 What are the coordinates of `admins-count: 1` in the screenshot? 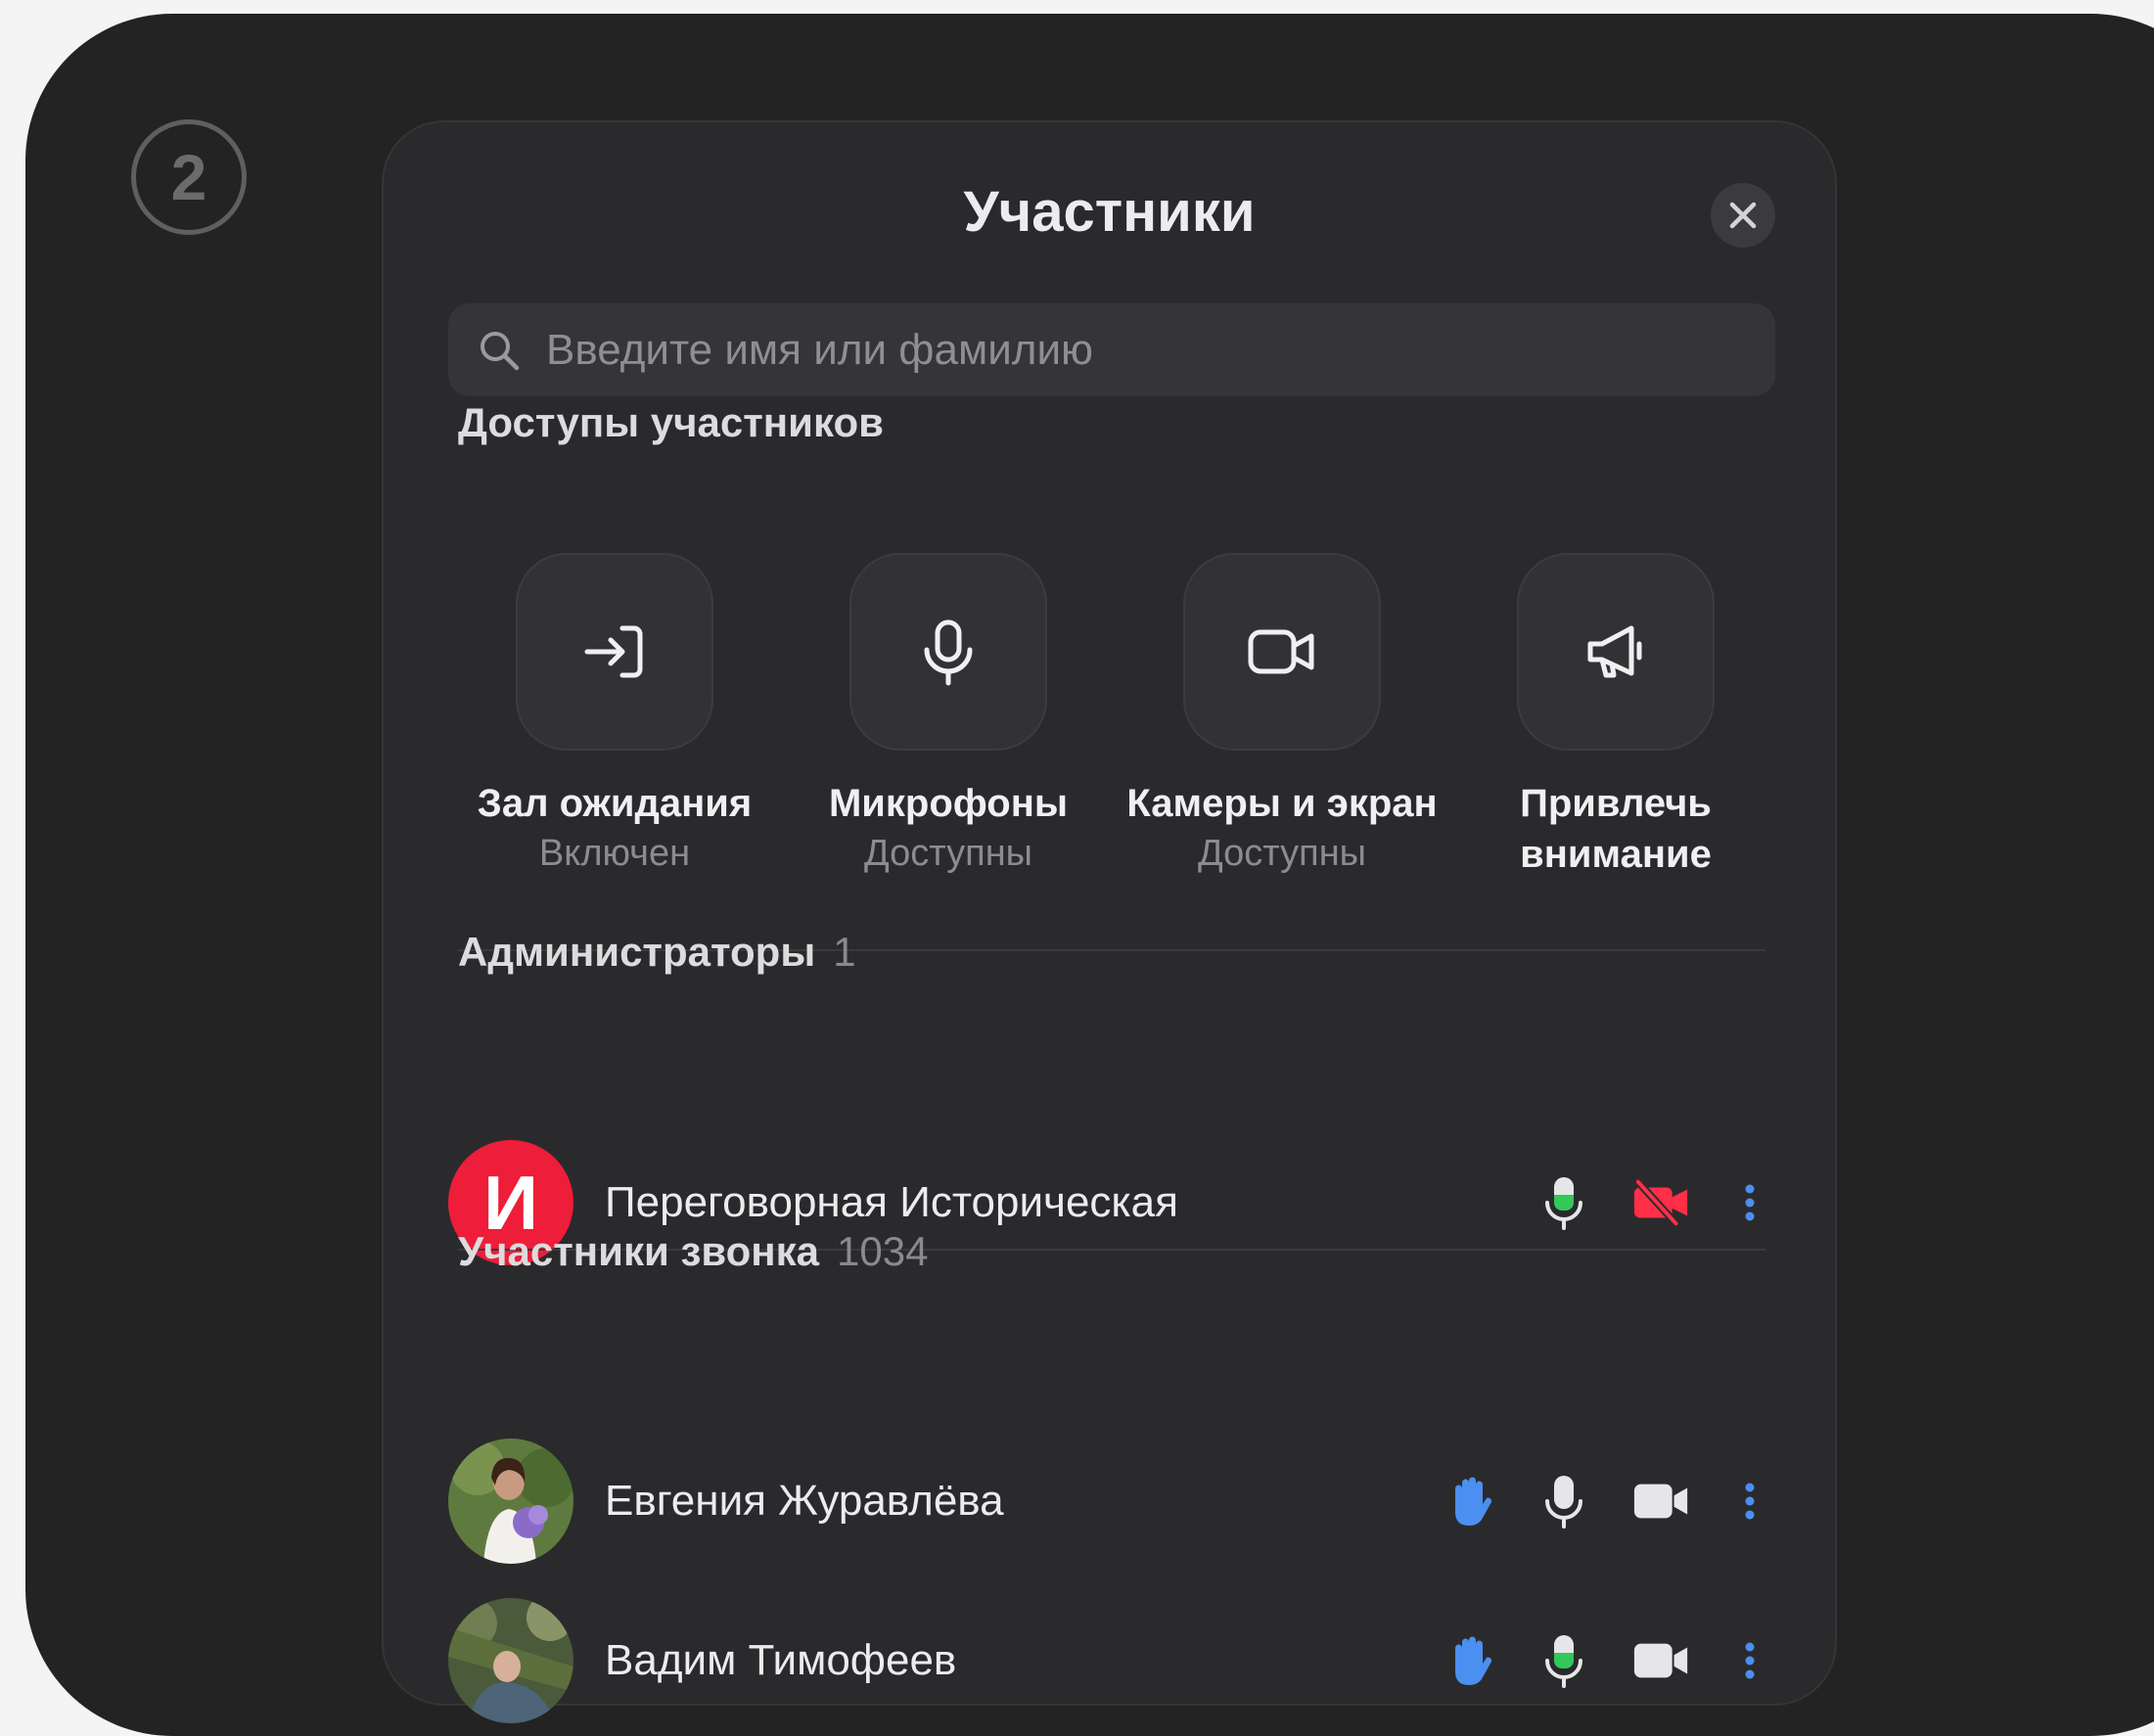 It's located at (845, 952).